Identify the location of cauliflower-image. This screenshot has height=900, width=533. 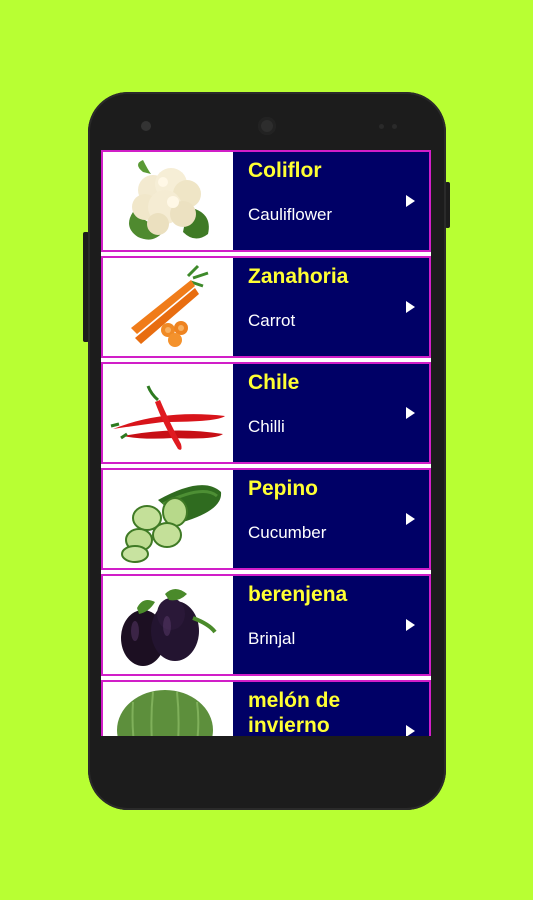
(168, 201).